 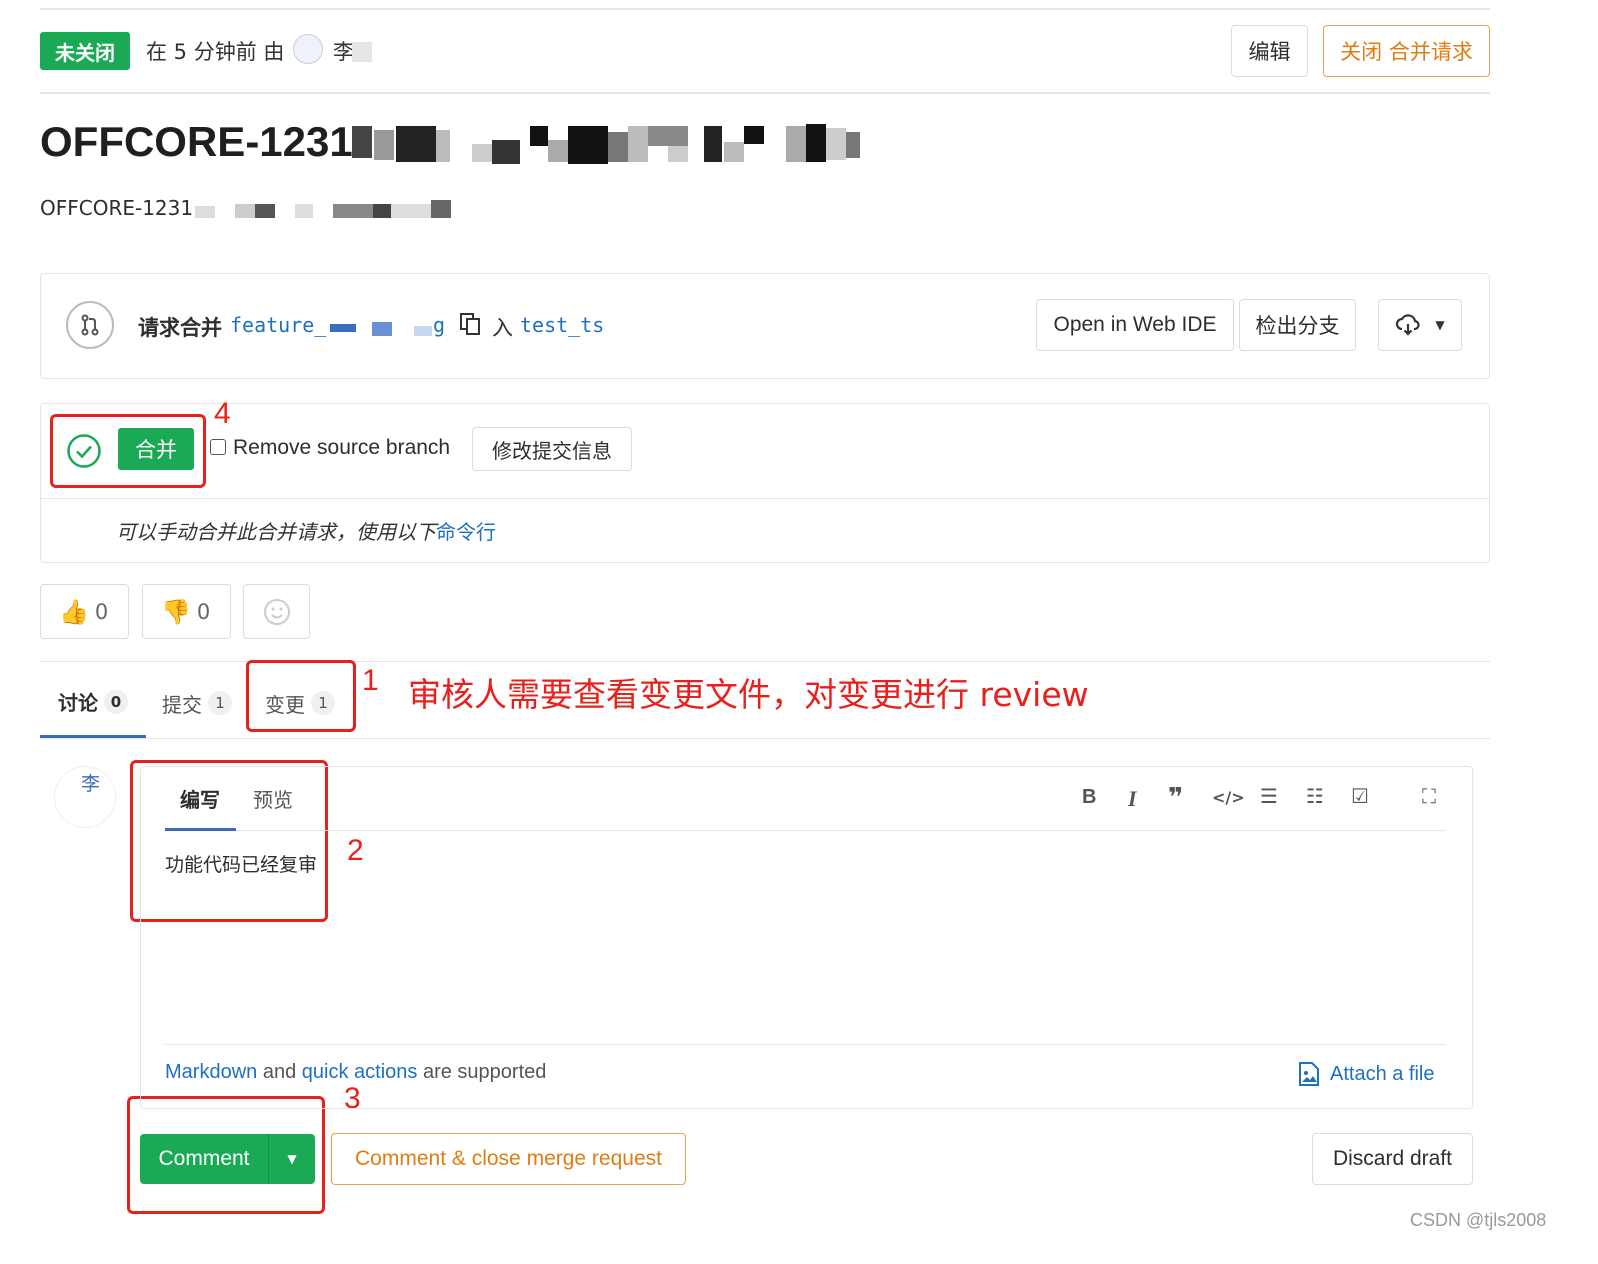 I want to click on remove-source-checkbox, so click(x=218, y=447).